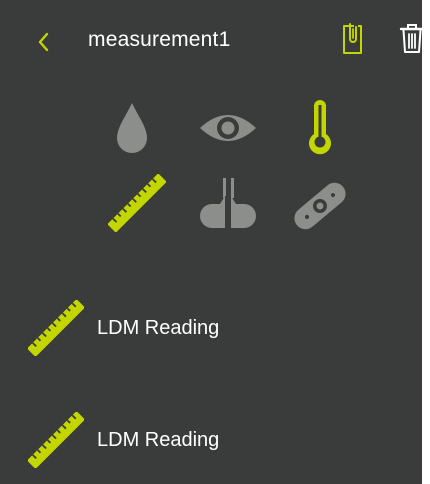 The width and height of the screenshot is (430, 484). Describe the element at coordinates (132, 128) in the screenshot. I see `droplet-icon` at that location.